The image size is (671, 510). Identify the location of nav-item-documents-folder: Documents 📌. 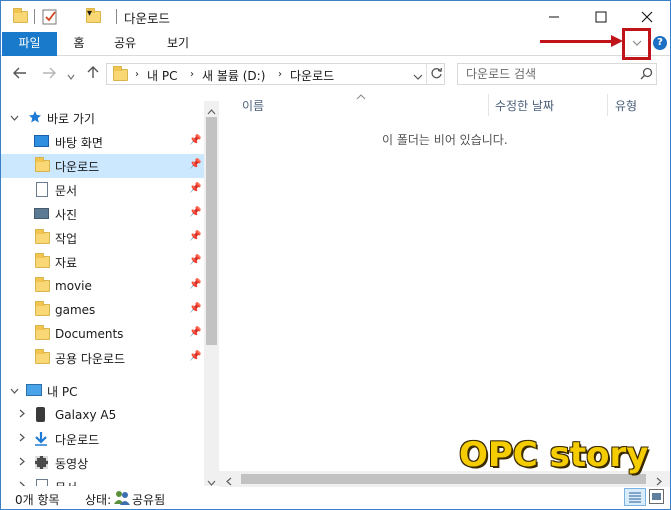
(102, 334).